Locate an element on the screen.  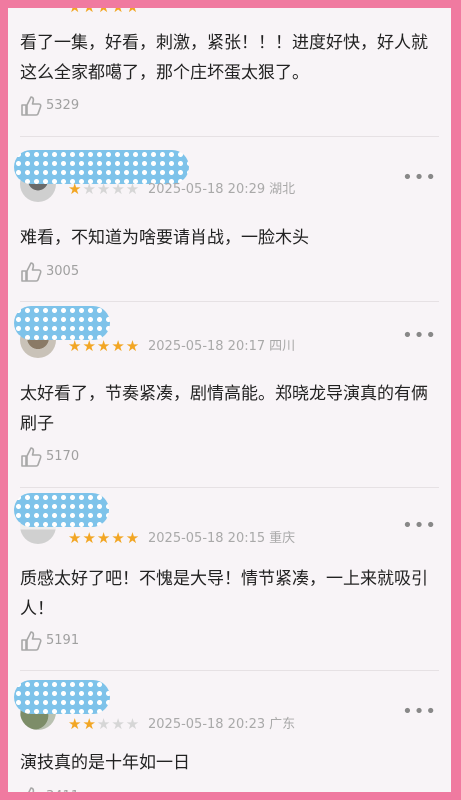
like-count: 5191 is located at coordinates (63, 640).